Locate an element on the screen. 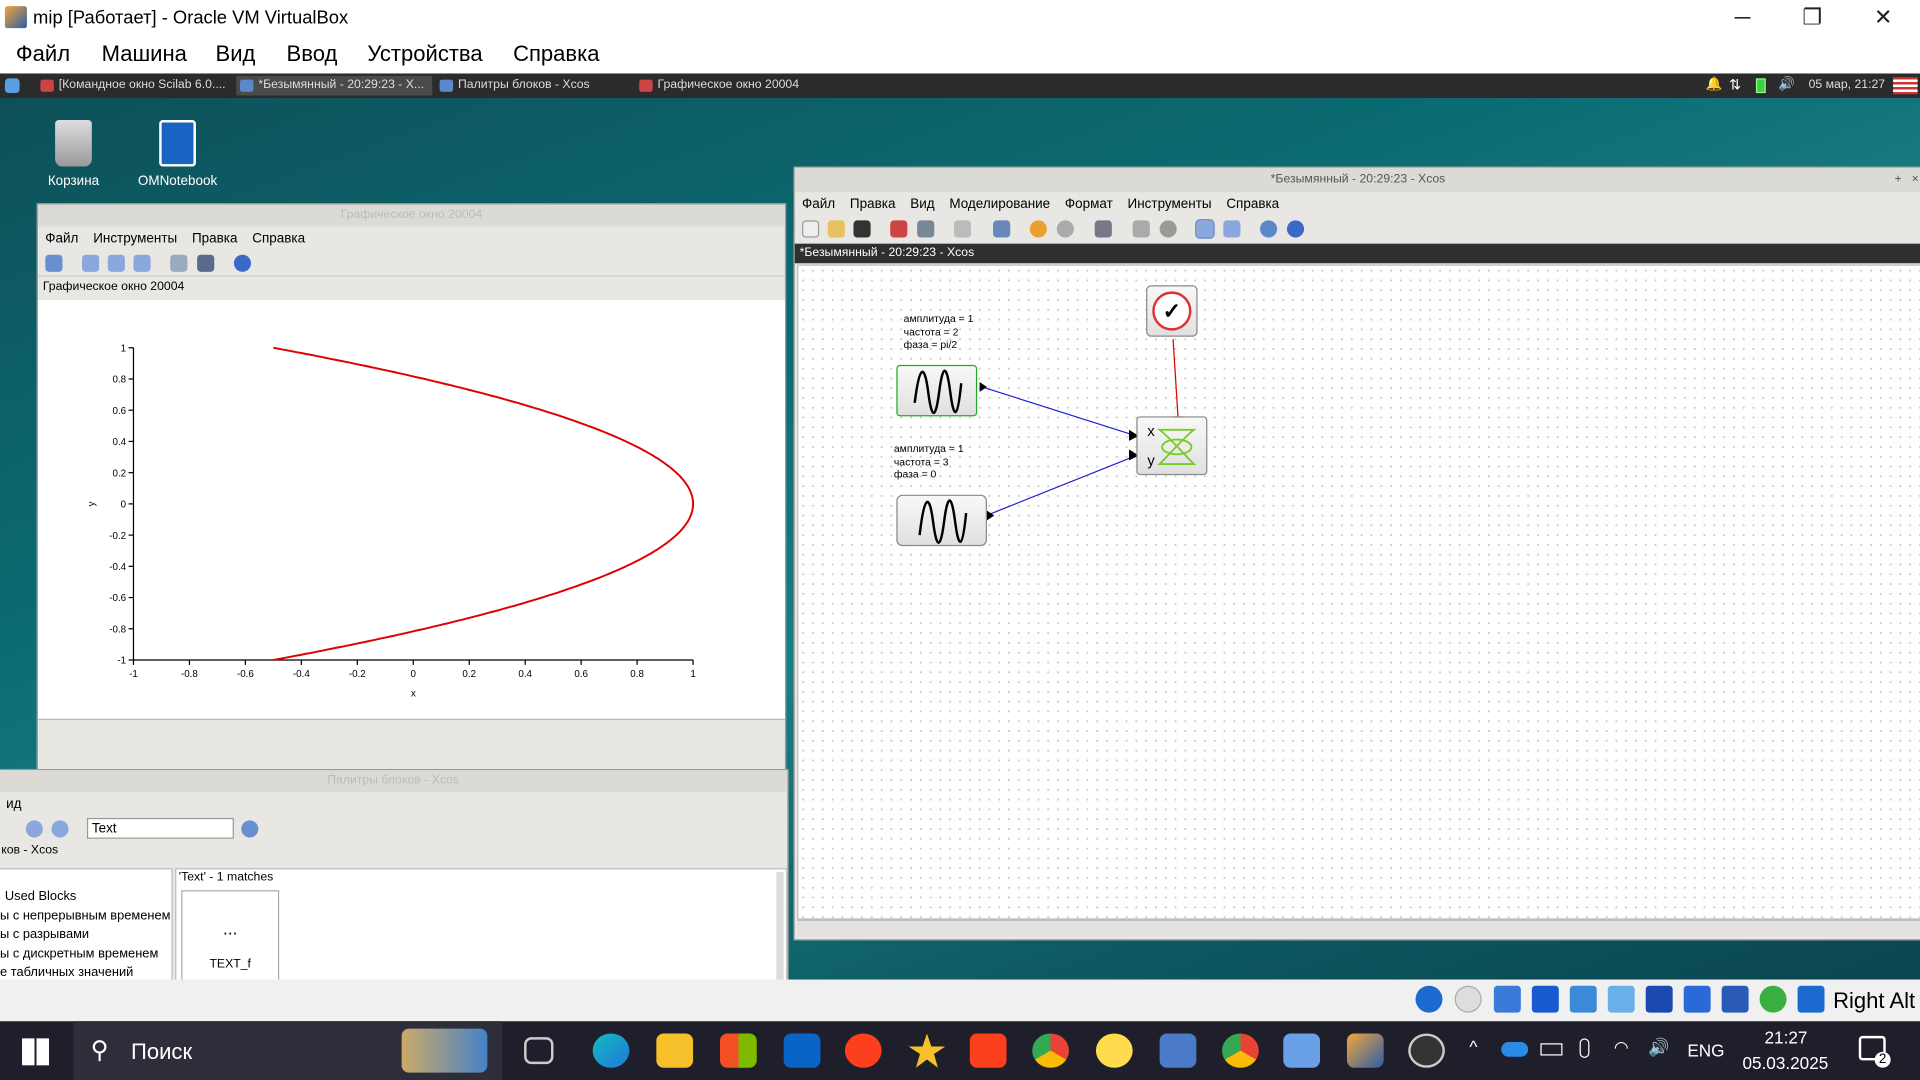 The height and width of the screenshot is (1080, 1920). redo-icon is located at coordinates (1065, 229).